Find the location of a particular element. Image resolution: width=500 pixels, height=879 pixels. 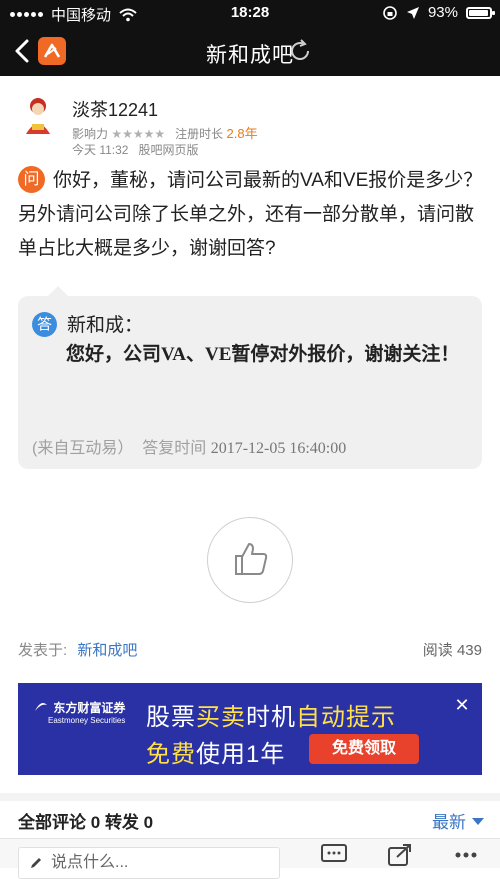

rotation-lock-icon is located at coordinates (390, 12).